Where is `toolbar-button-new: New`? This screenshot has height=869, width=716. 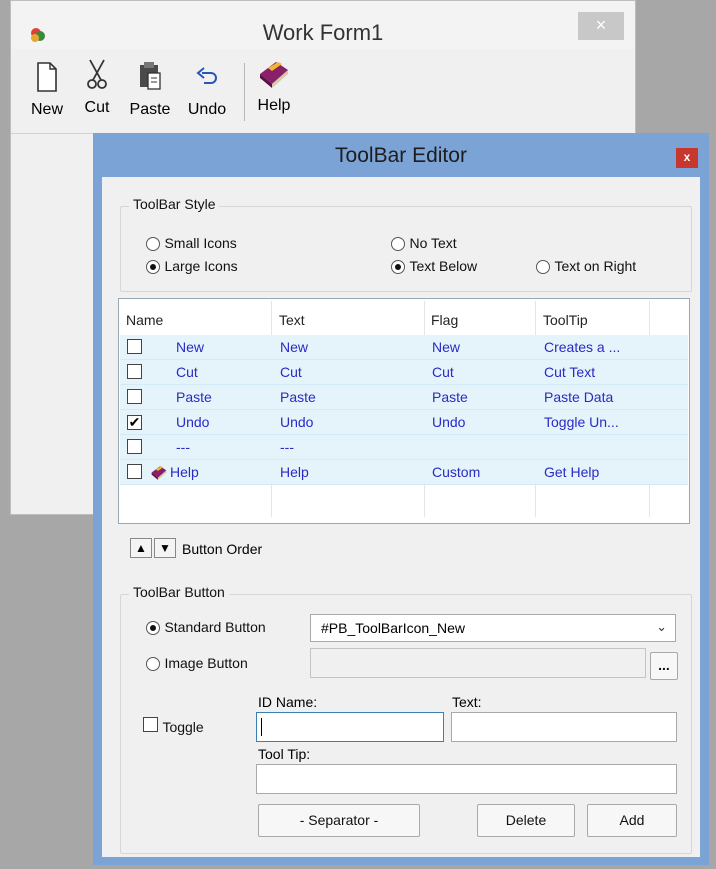
toolbar-button-new: New is located at coordinates (47, 90).